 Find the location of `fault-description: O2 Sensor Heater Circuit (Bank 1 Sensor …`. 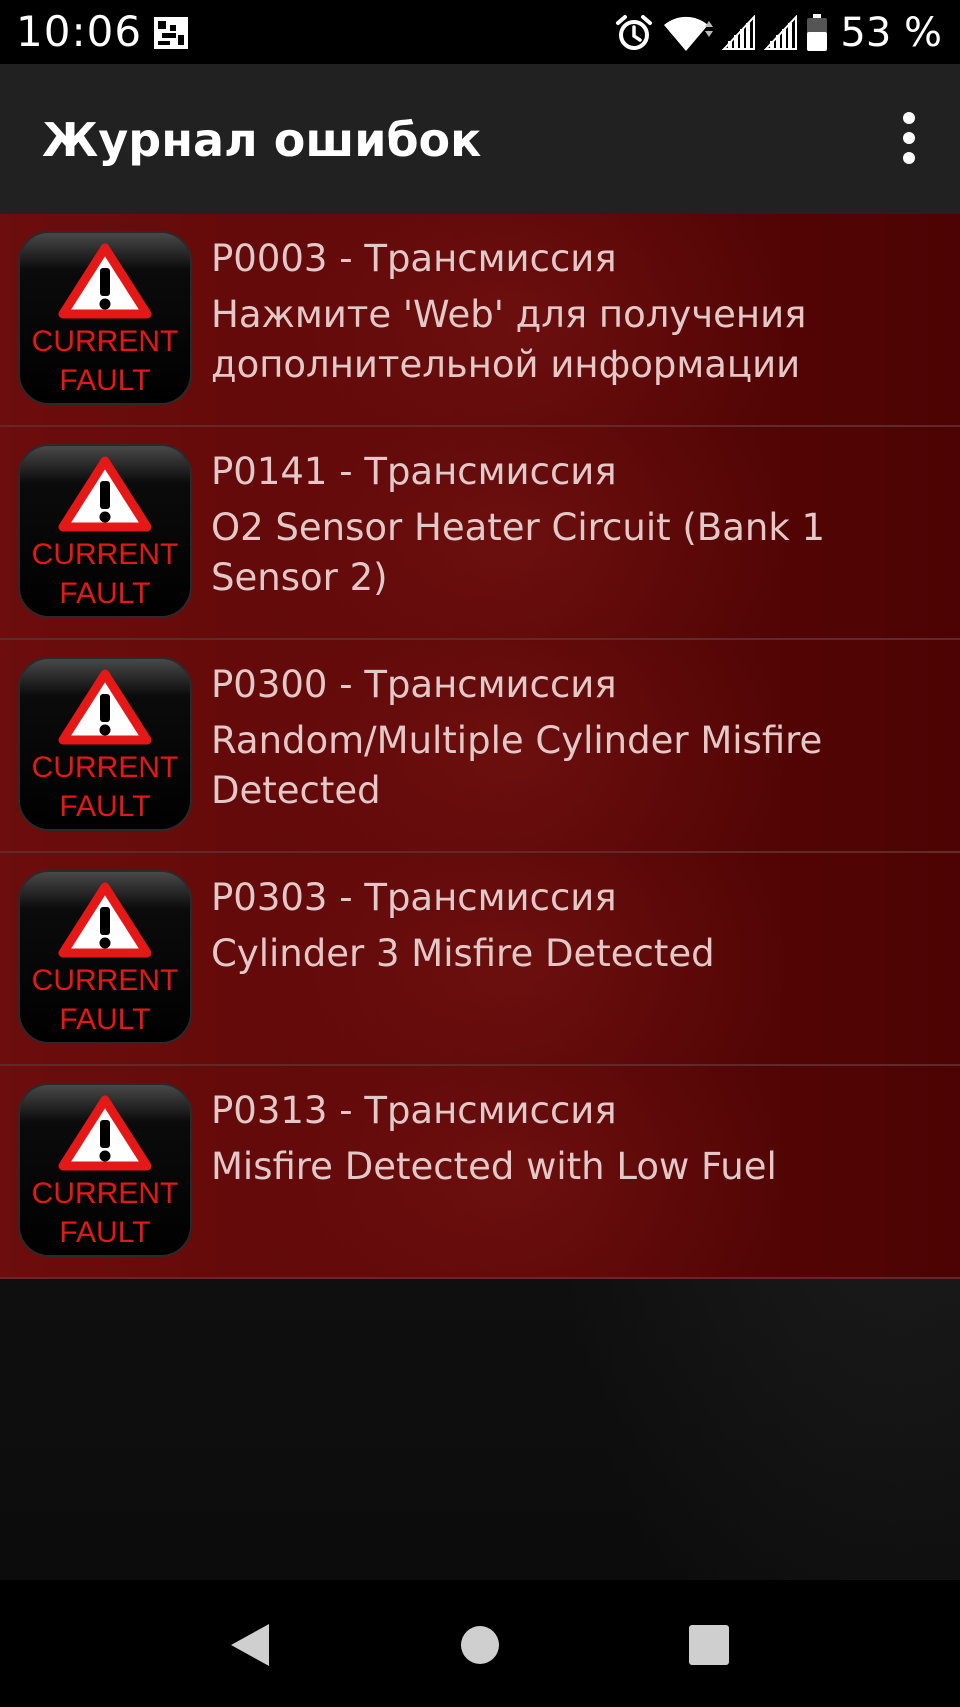

fault-description: O2 Sensor Heater Circuit (Bank 1 Sensor … is located at coordinates (518, 552).